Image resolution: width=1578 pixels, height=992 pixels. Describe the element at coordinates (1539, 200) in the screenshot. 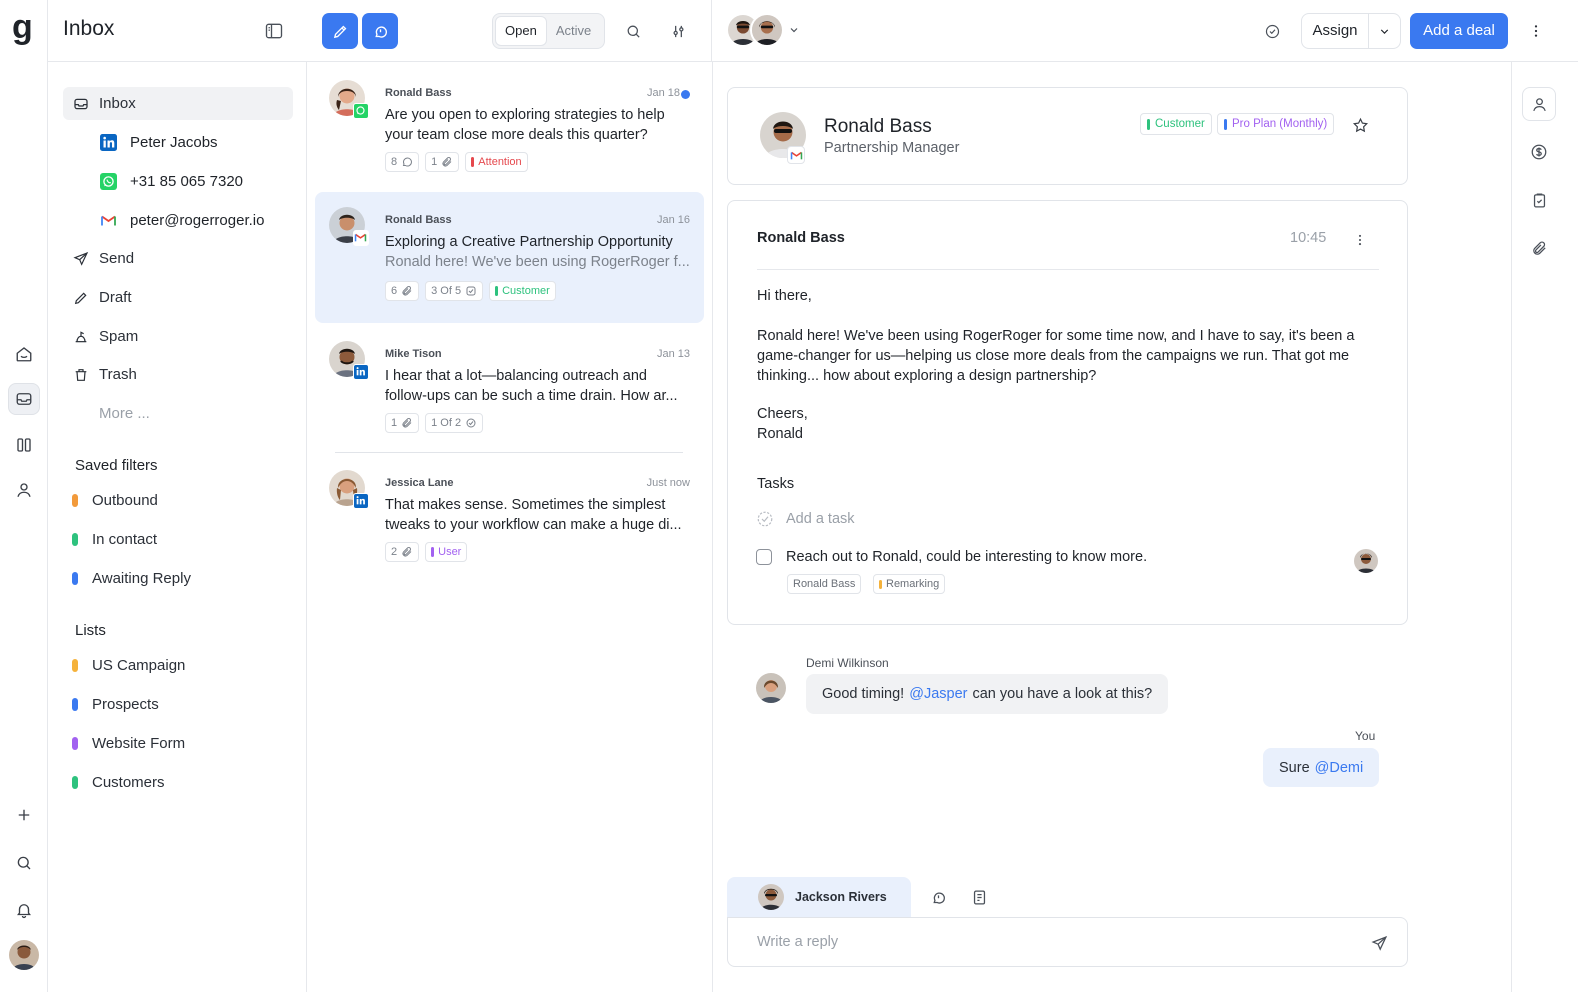

I see `clipboard-check-icon` at that location.